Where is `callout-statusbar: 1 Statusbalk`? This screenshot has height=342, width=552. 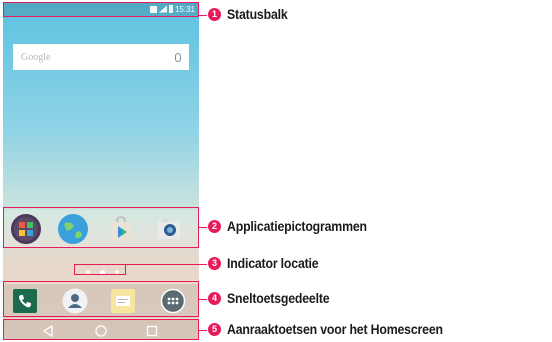 callout-statusbar: 1 Statusbalk is located at coordinates (252, 14).